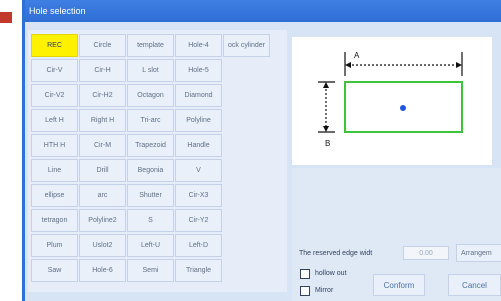 The width and height of the screenshot is (501, 301). What do you see at coordinates (150, 170) in the screenshot?
I see `hole-type-button-begonia: Begonia` at bounding box center [150, 170].